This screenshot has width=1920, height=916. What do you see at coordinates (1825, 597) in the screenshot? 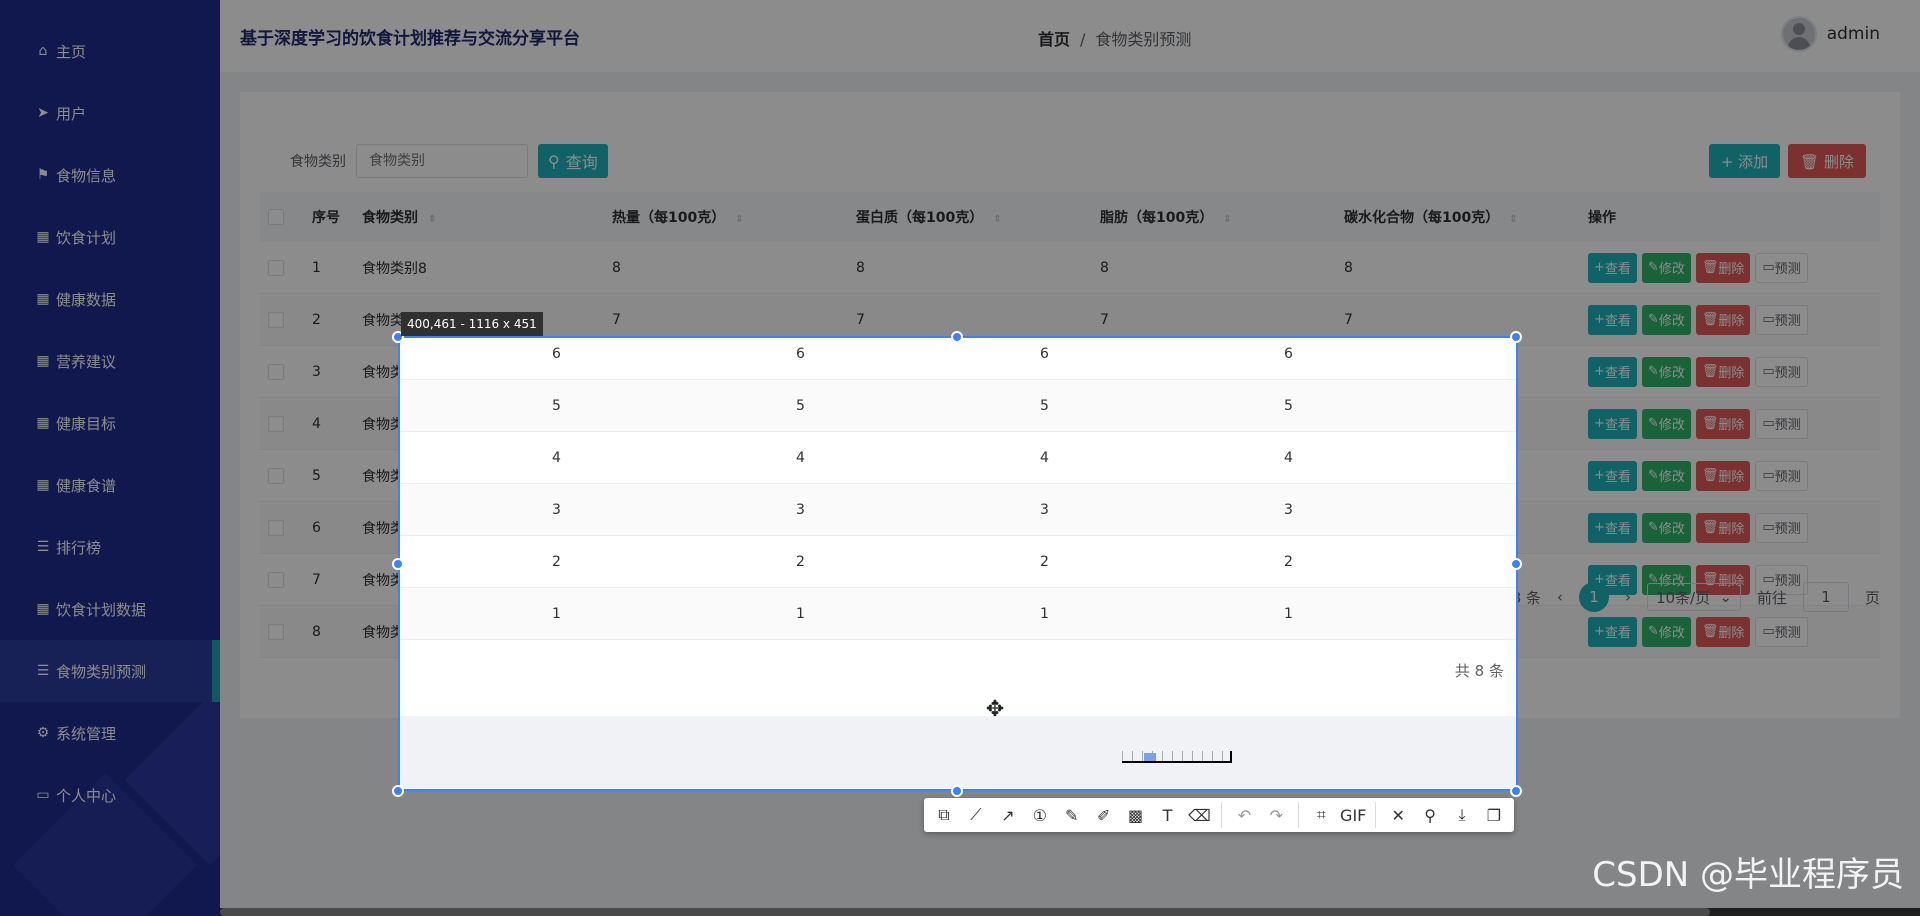
I see `goto-page-input: 1` at bounding box center [1825, 597].